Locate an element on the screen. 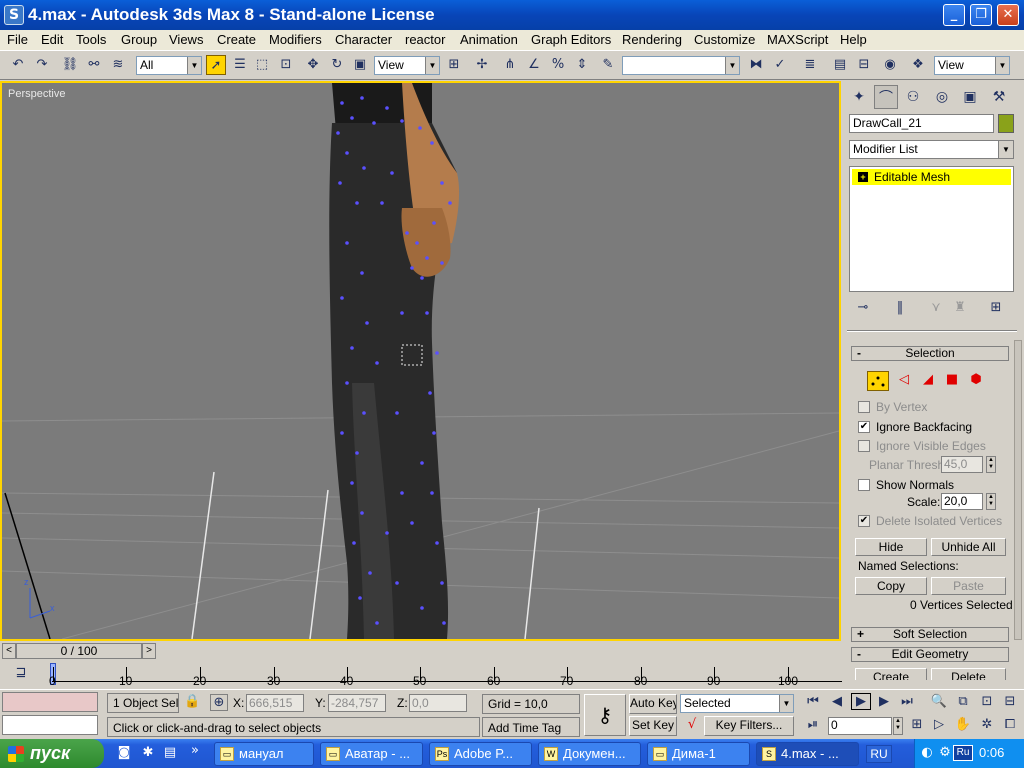  tray-lang-indicator: Ru is located at coordinates (963, 753).